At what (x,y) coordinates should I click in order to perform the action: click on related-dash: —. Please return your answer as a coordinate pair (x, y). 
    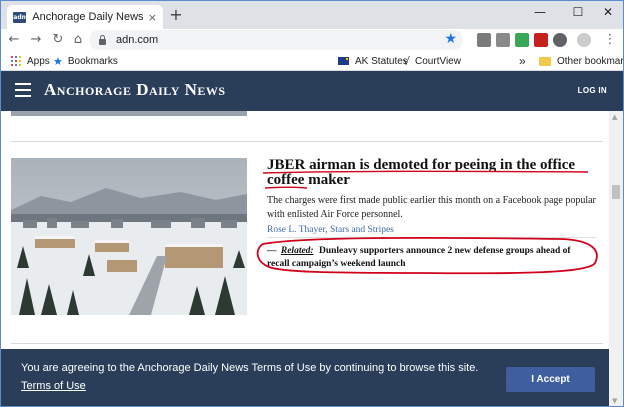
    Looking at the image, I should click on (272, 251).